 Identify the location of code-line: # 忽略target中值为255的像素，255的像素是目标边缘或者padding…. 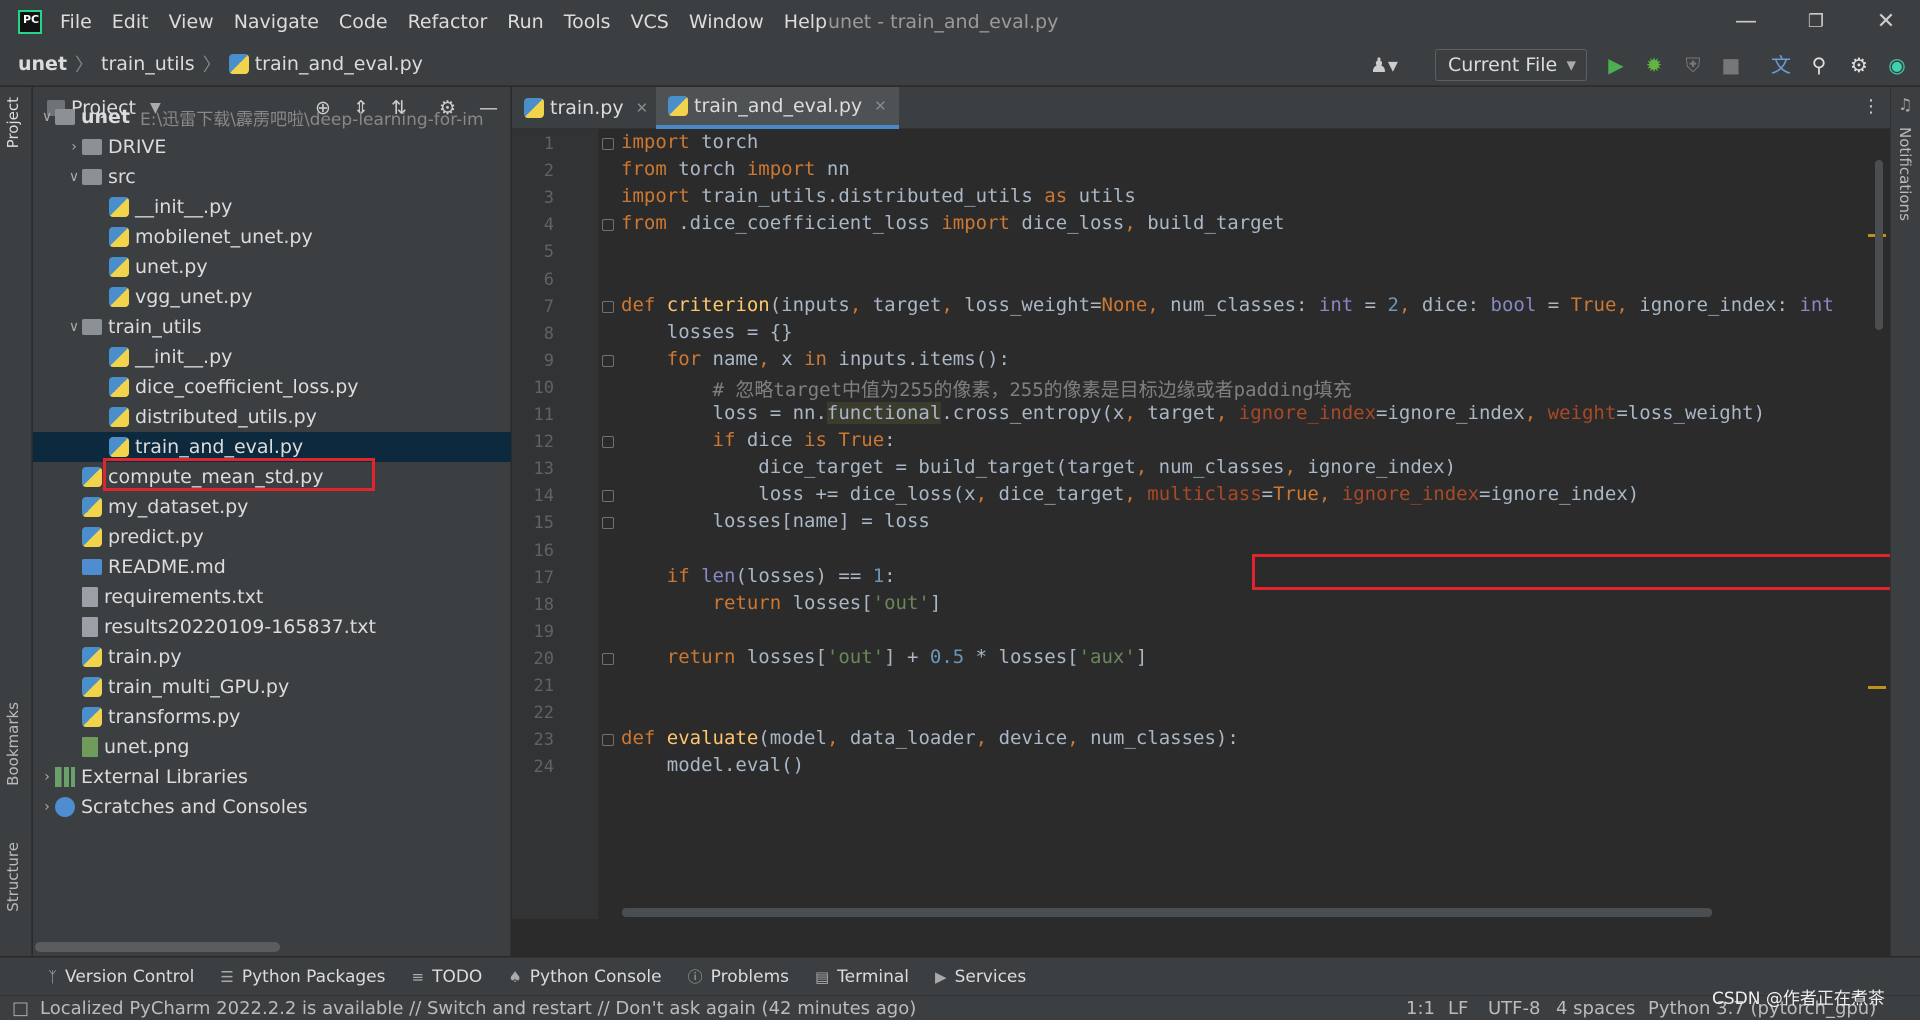
(986, 388).